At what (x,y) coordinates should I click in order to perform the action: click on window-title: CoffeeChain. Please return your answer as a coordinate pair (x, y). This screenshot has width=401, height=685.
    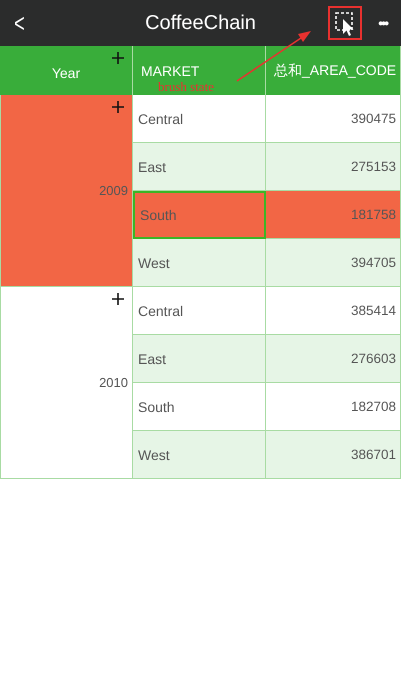
    Looking at the image, I should click on (200, 23).